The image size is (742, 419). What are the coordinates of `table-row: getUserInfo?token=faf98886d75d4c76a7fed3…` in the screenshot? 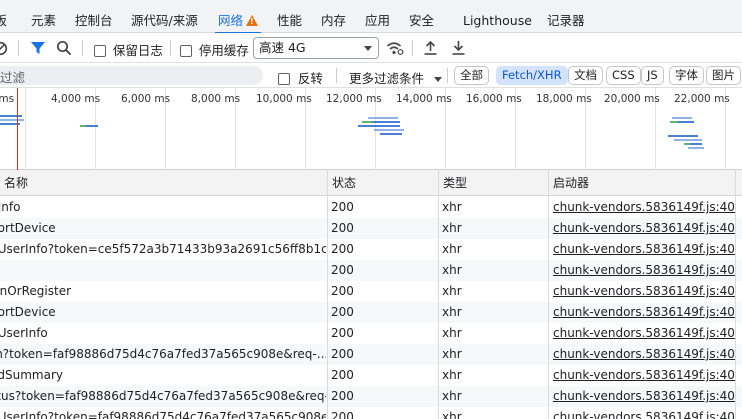 It's located at (371, 413).